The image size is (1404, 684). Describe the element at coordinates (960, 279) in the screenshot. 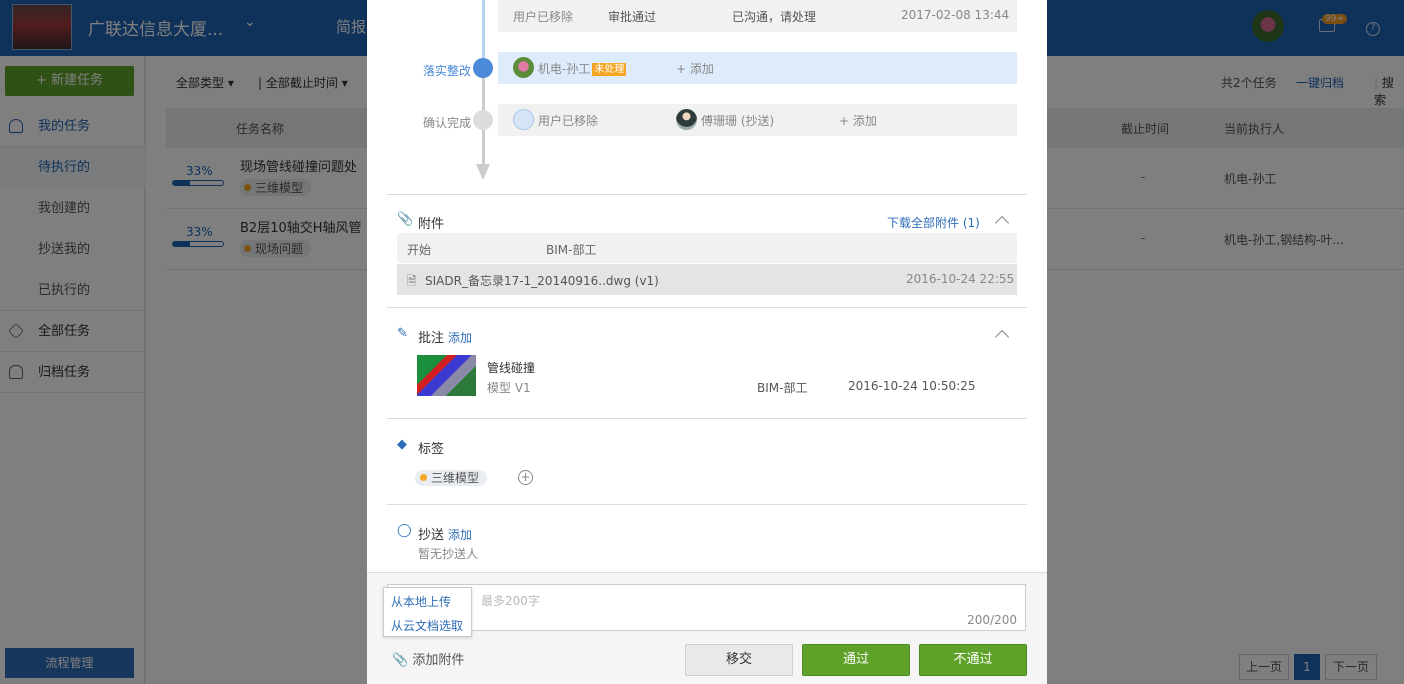

I see `attachment-file-time: 2016-10-24 22:55` at that location.